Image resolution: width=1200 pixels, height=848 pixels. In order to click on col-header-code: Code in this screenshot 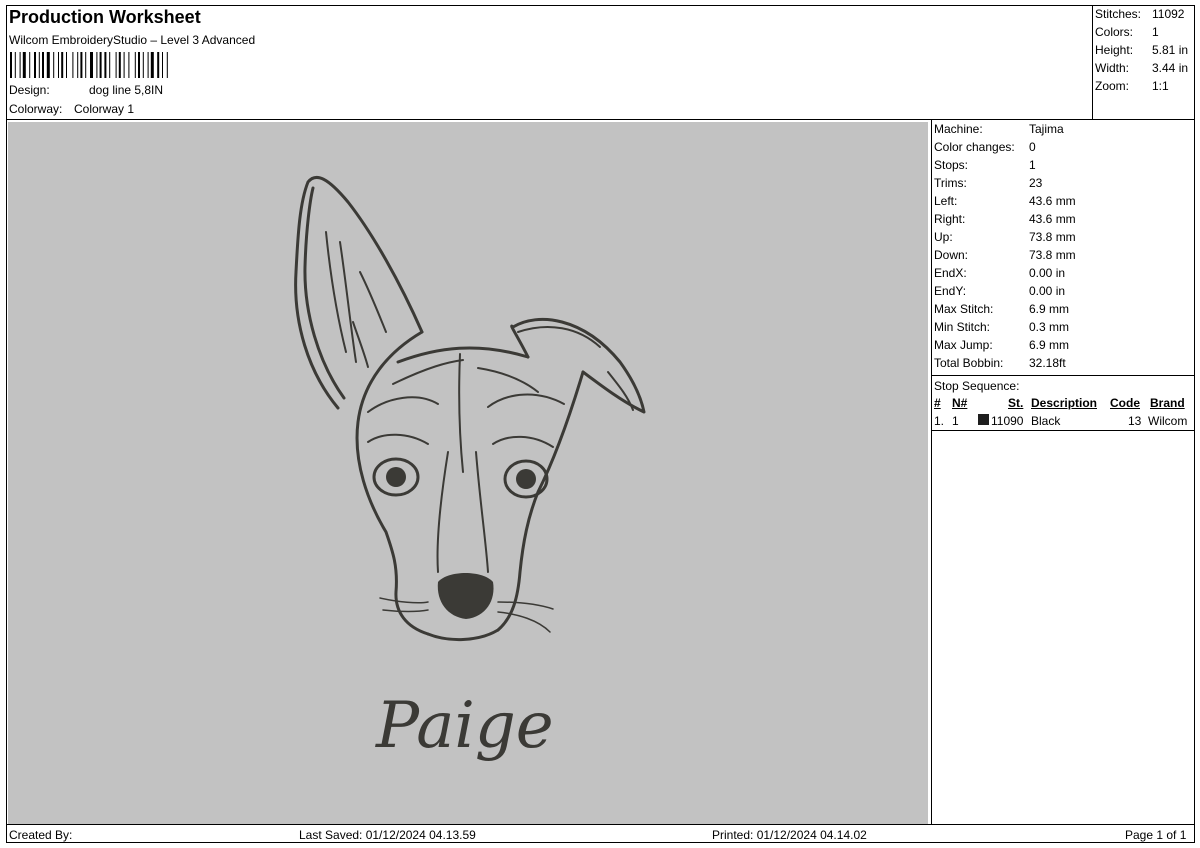, I will do `click(1125, 403)`.